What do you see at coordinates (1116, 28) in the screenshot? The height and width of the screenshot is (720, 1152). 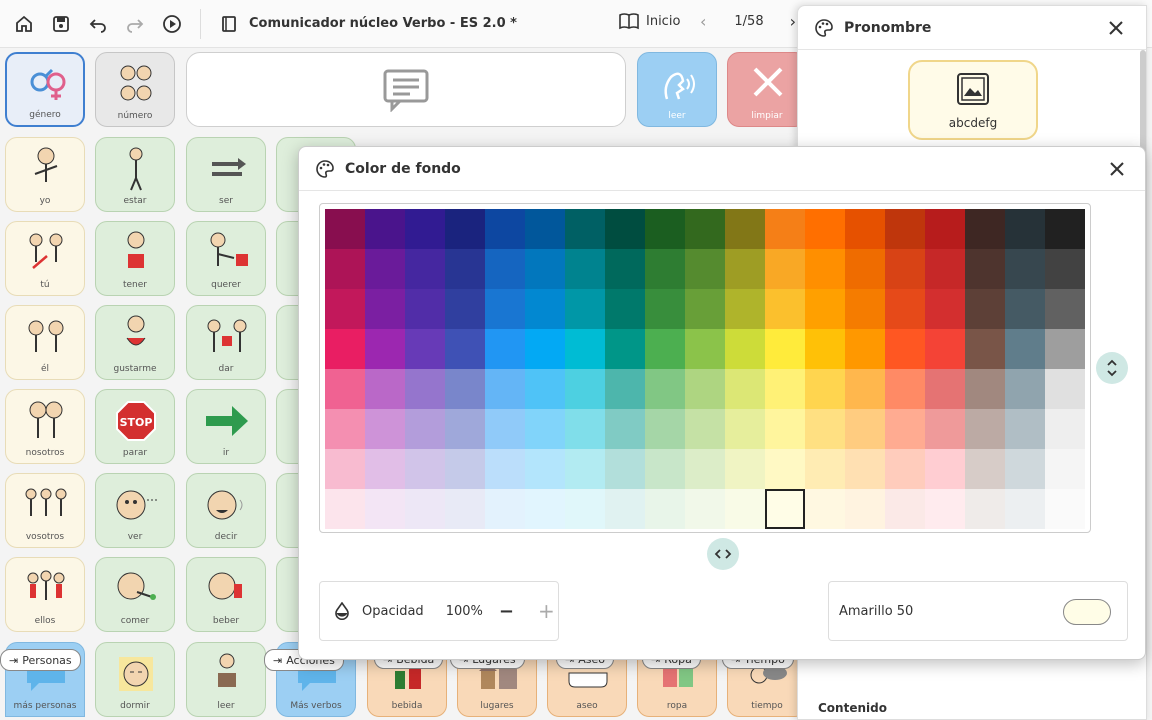 I see `close-icon` at bounding box center [1116, 28].